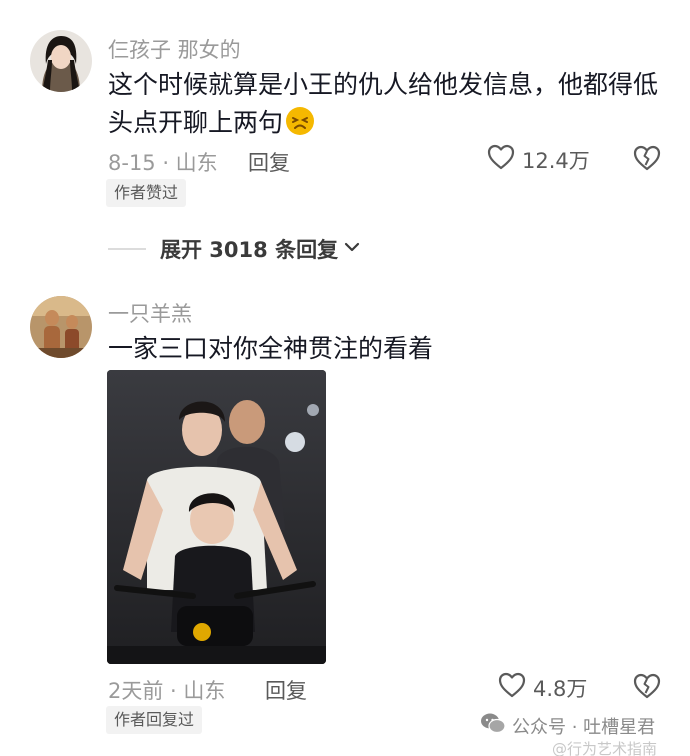  I want to click on comment-time-location: 2天前 · 山东, so click(167, 691).